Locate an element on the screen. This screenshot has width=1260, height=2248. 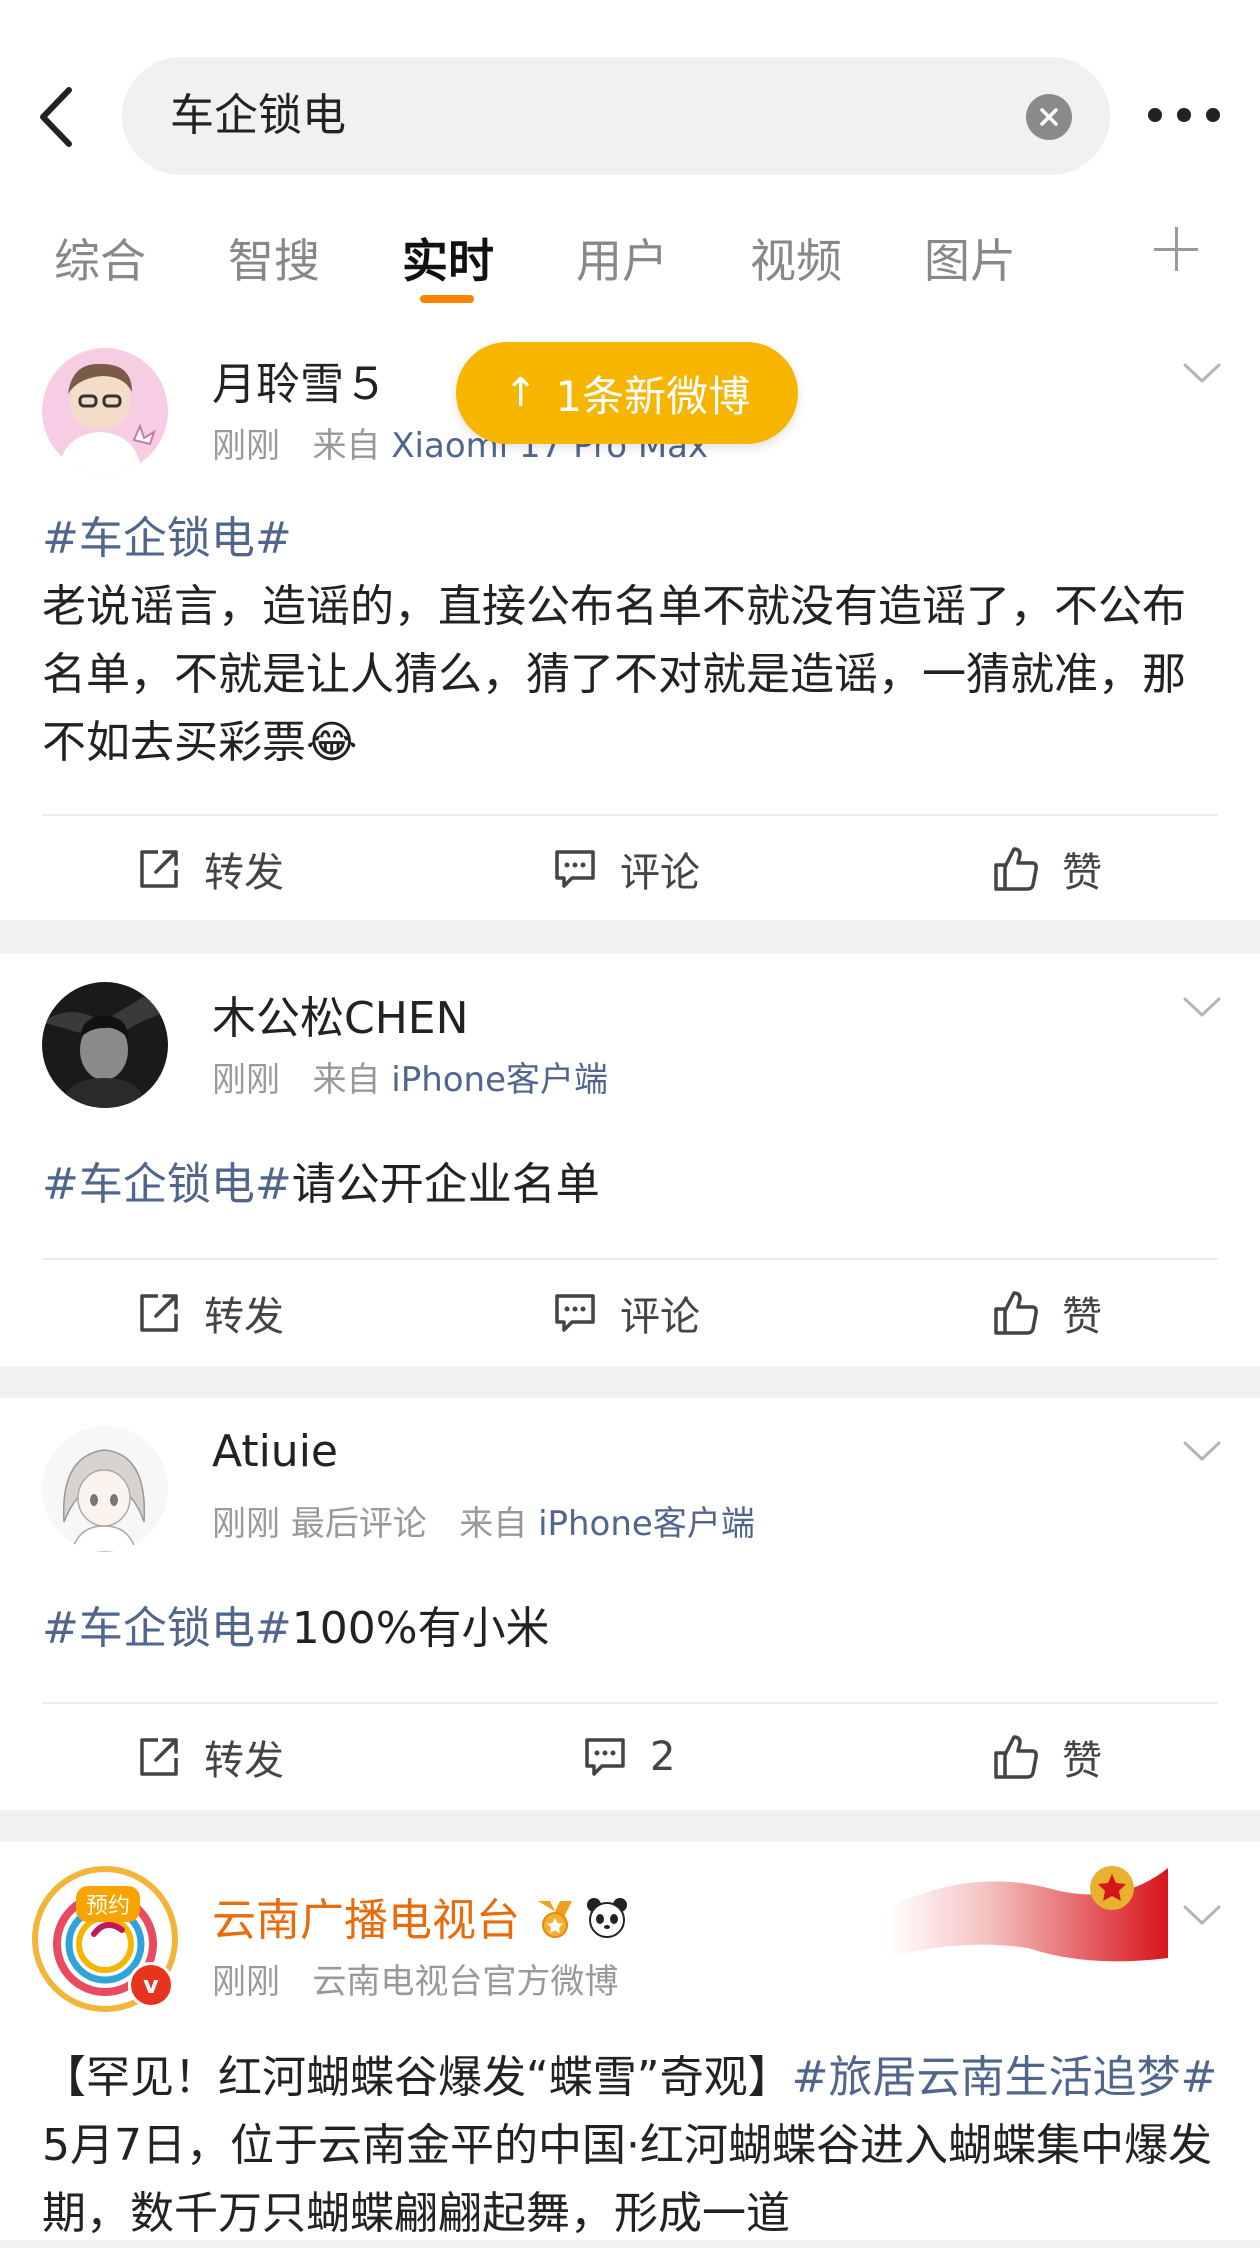
active-tab-indicator is located at coordinates (447, 299).